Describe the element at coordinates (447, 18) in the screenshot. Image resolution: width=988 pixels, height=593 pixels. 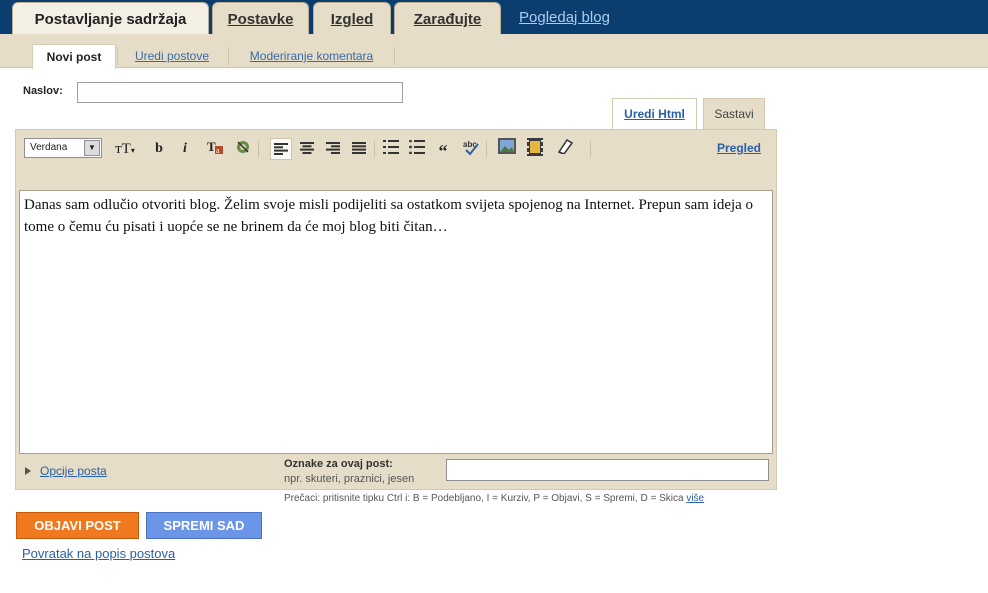
I see `tab-zaradujte: Zarađujte` at that location.